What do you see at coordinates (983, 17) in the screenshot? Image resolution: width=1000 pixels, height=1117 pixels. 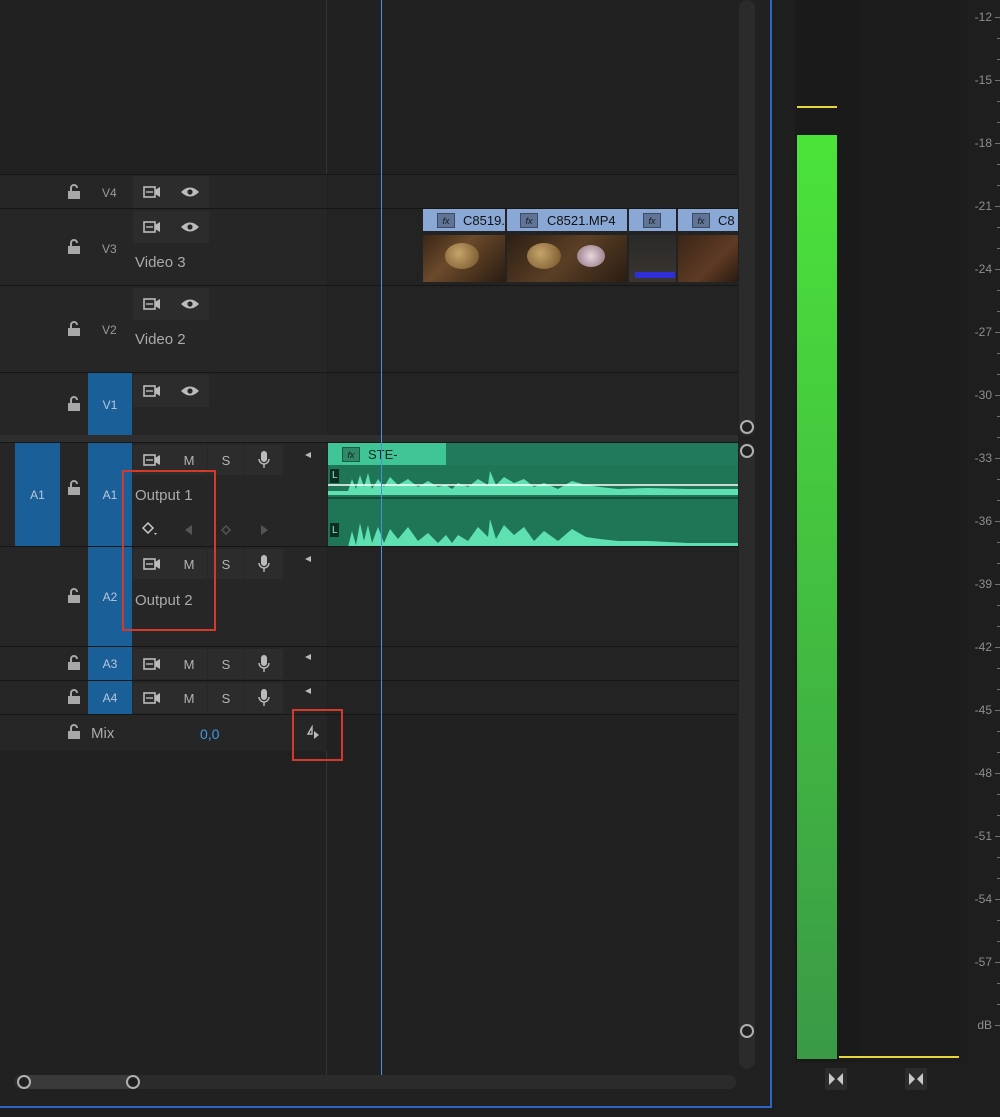 I see `db-tick-label: -12` at bounding box center [983, 17].